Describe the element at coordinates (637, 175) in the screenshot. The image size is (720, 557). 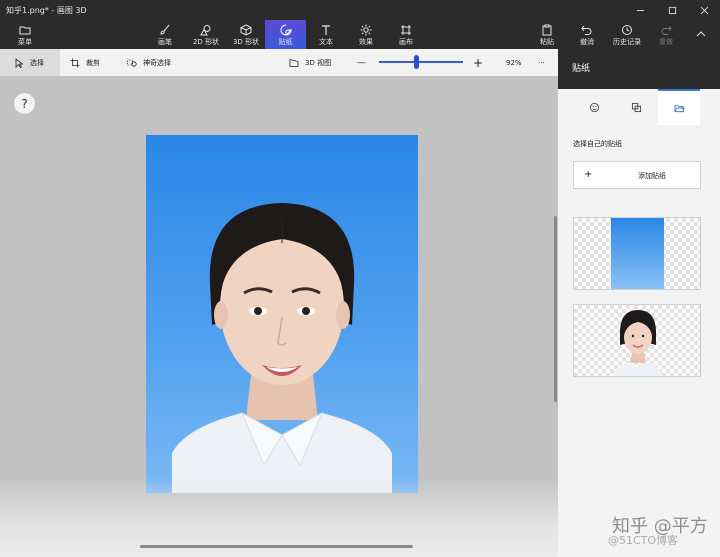
I see `add-sticker-button: + 添加贴纸` at that location.